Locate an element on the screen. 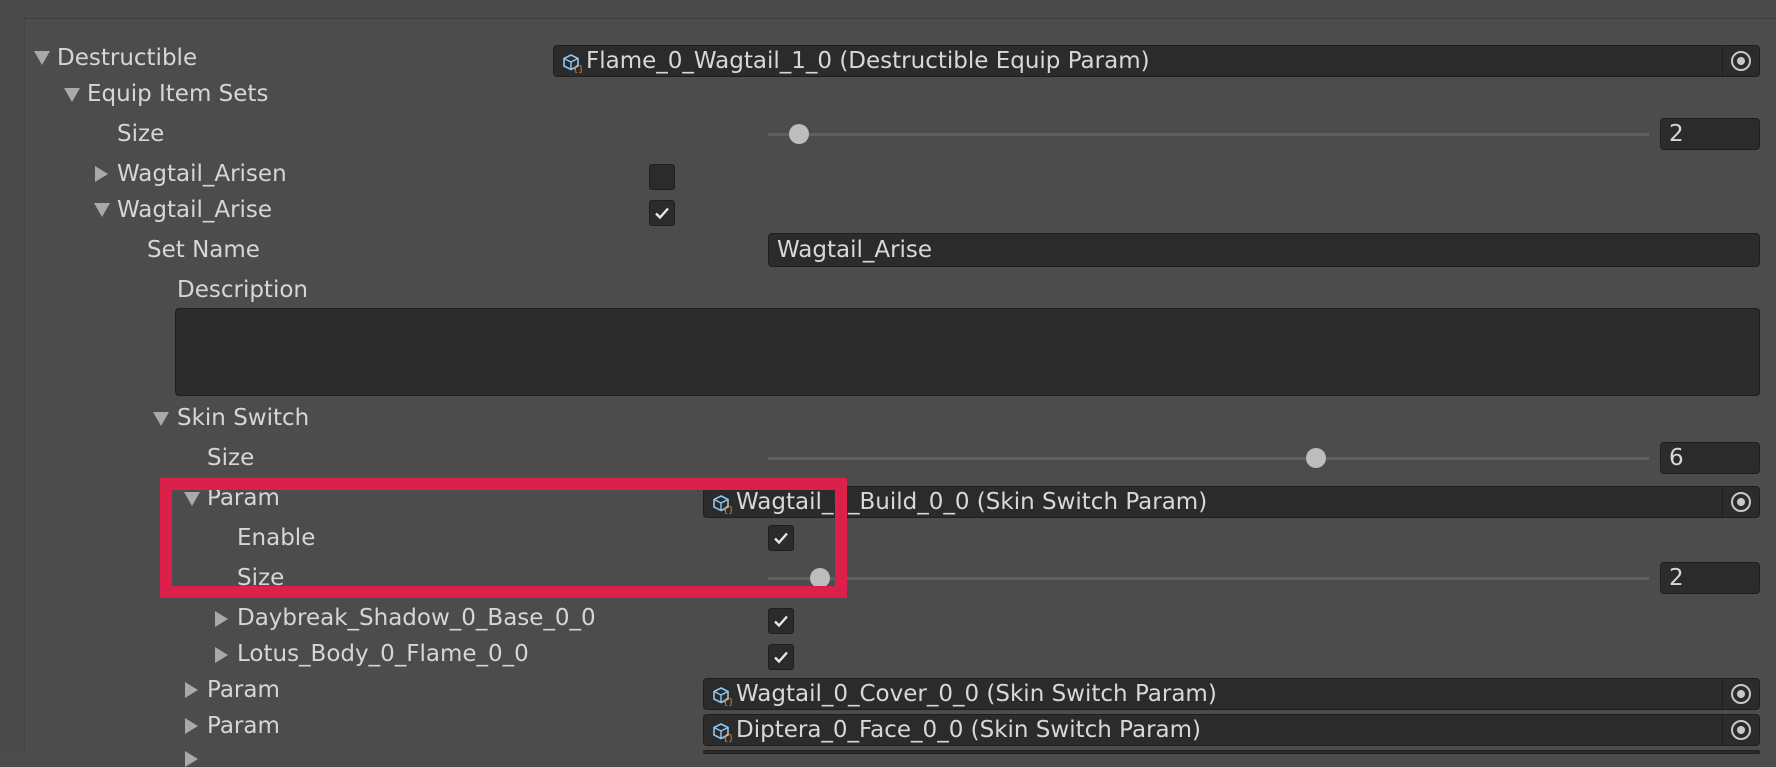  param-partial-object-field is located at coordinates (1231, 752).